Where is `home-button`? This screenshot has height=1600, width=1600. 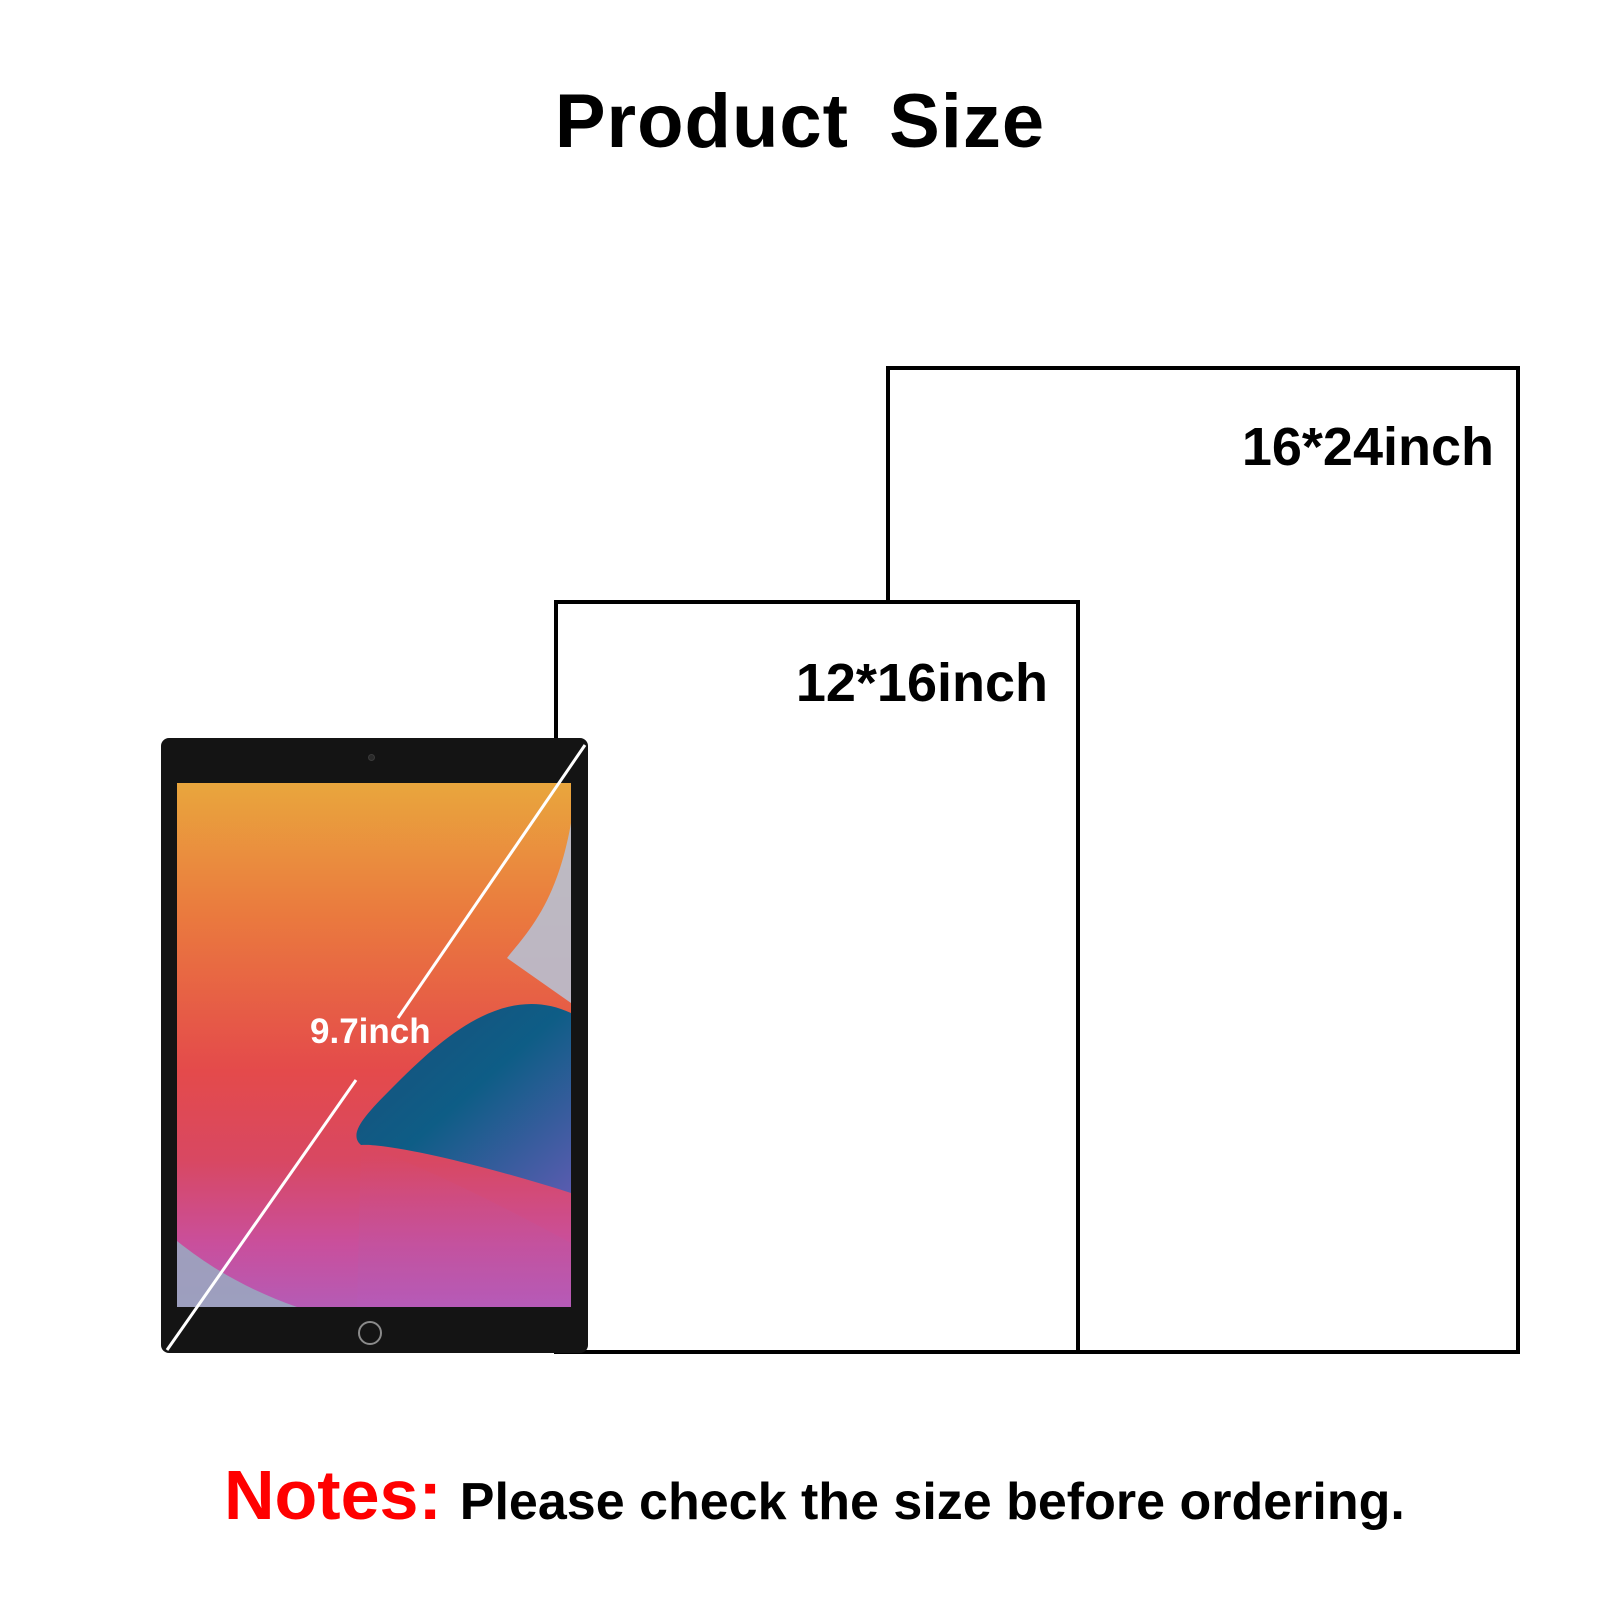 home-button is located at coordinates (370, 1333).